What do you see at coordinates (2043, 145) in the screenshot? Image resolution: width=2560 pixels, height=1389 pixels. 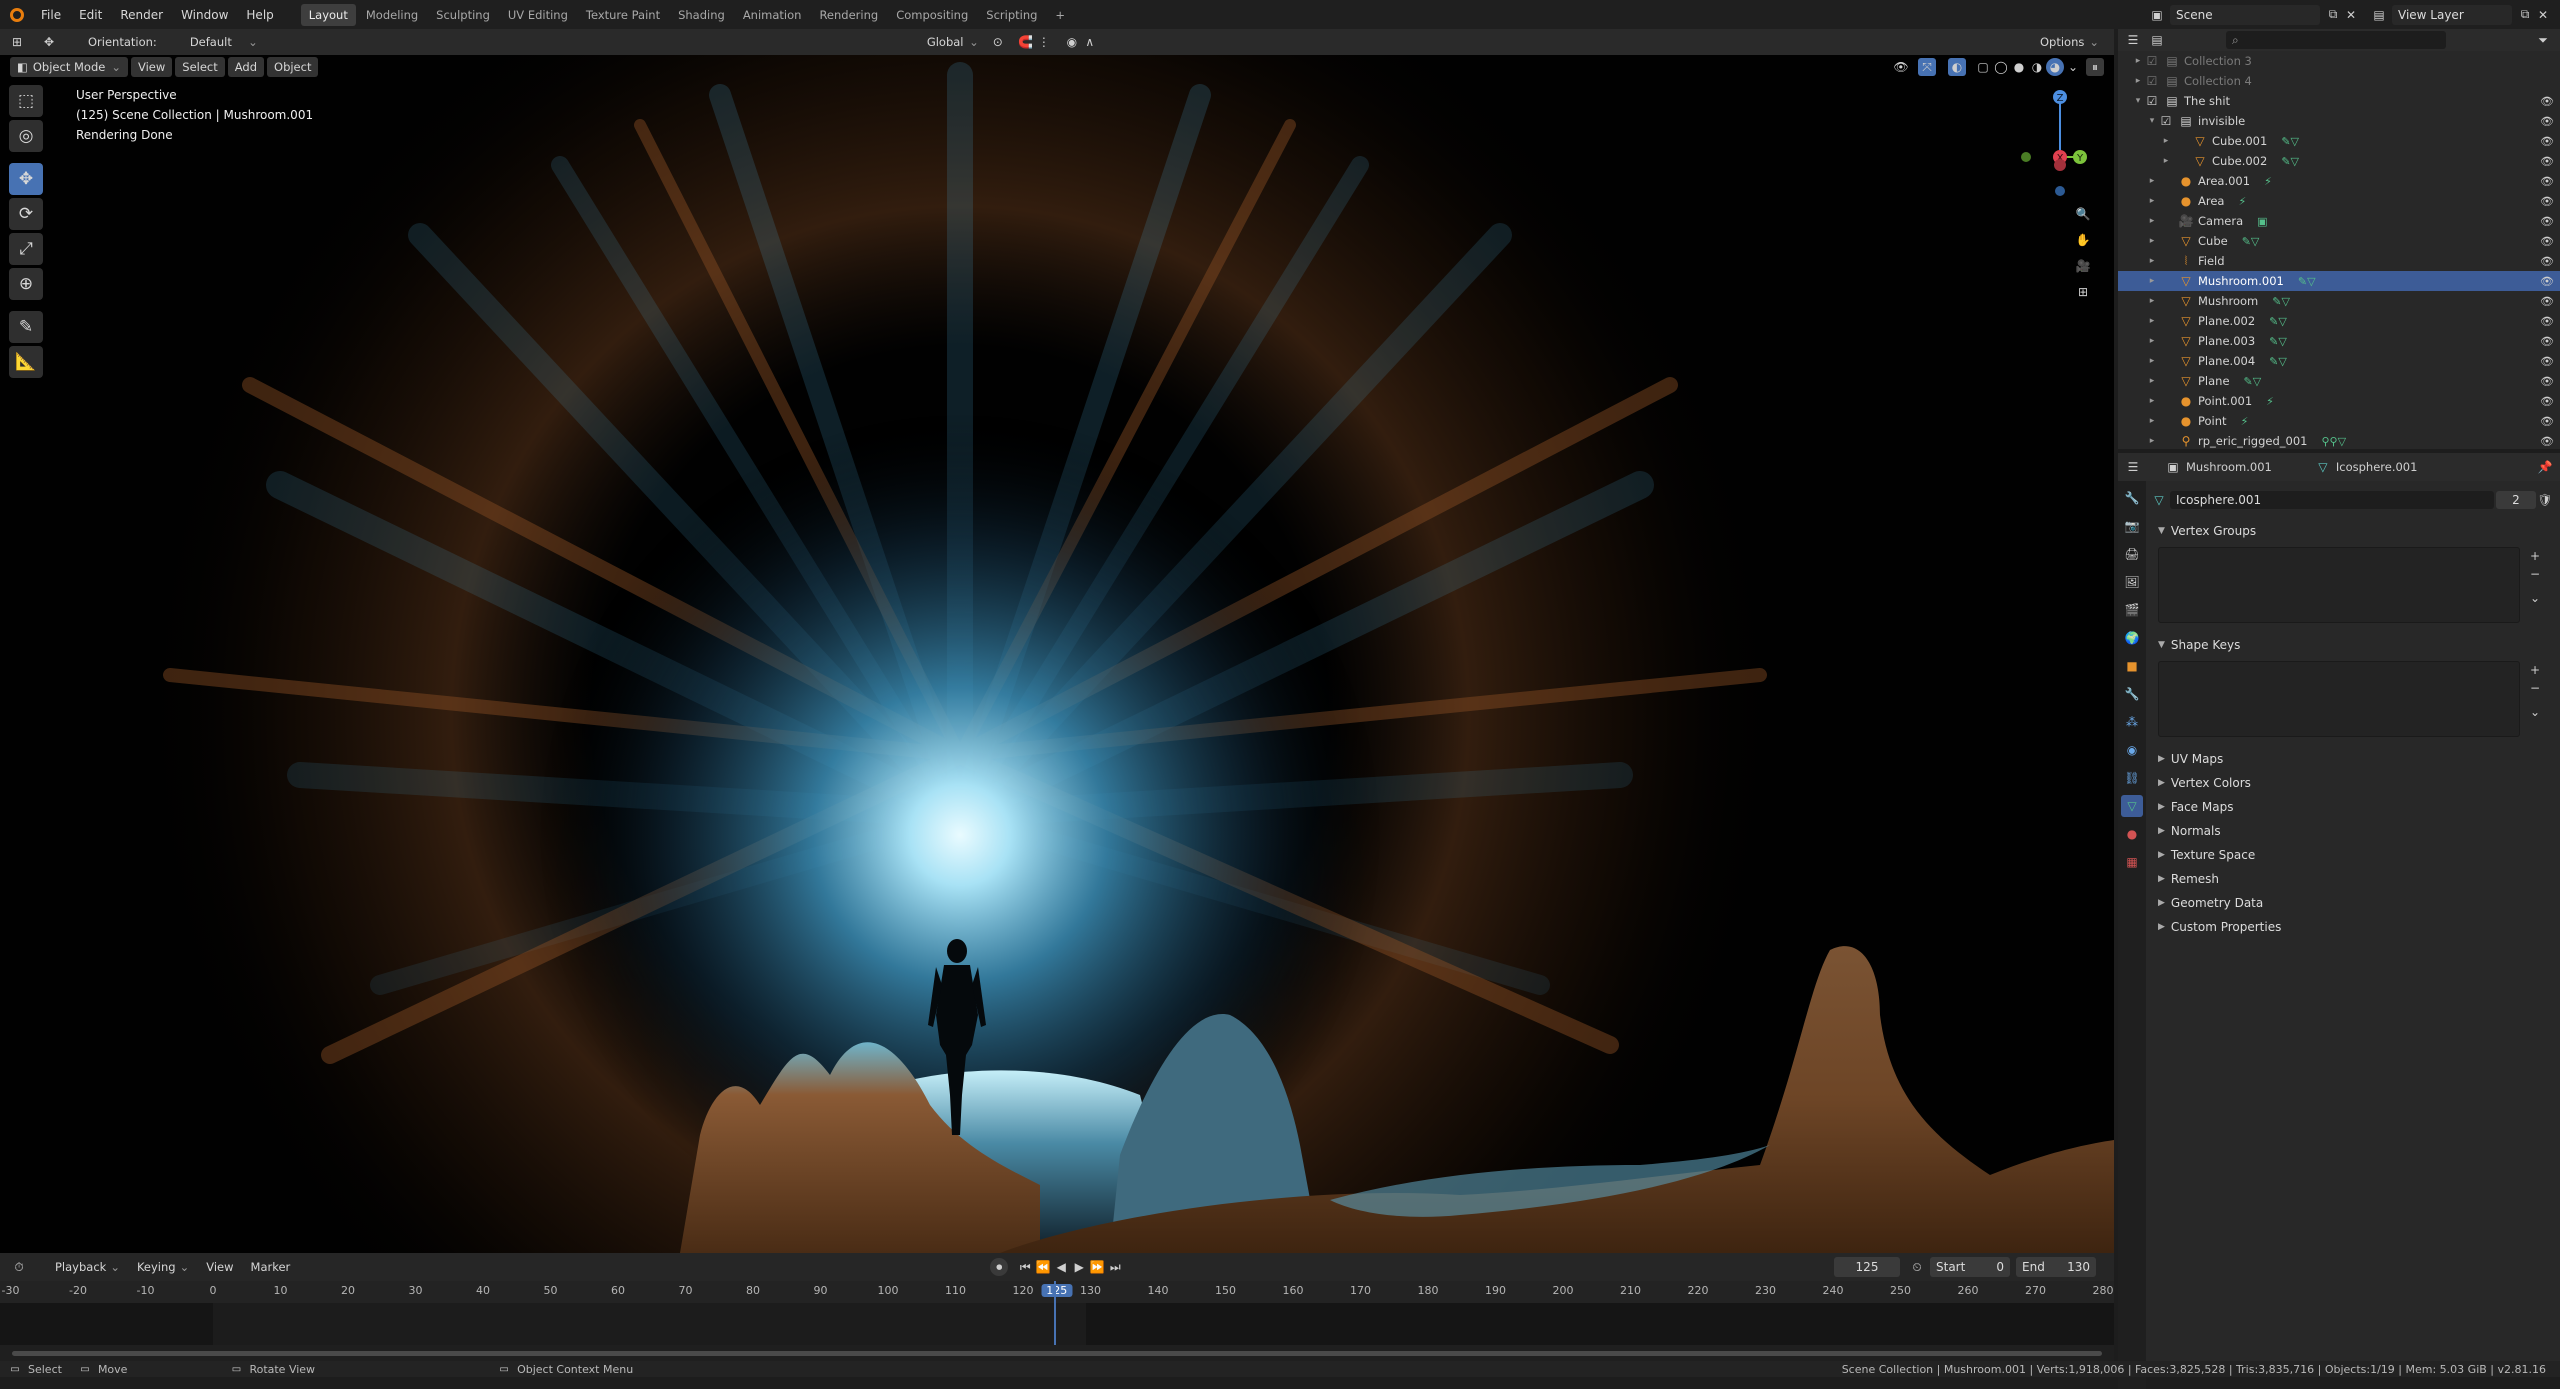 I see `axis-gizmo: Z Y X` at bounding box center [2043, 145].